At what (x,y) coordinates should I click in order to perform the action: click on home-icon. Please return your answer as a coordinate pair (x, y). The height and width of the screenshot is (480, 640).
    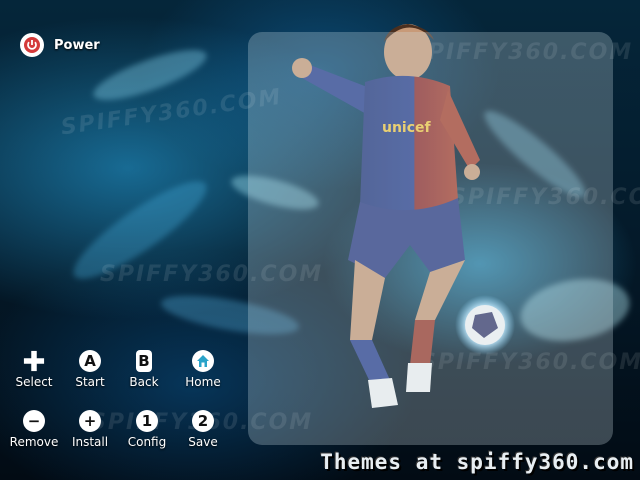
    Looking at the image, I should click on (203, 361).